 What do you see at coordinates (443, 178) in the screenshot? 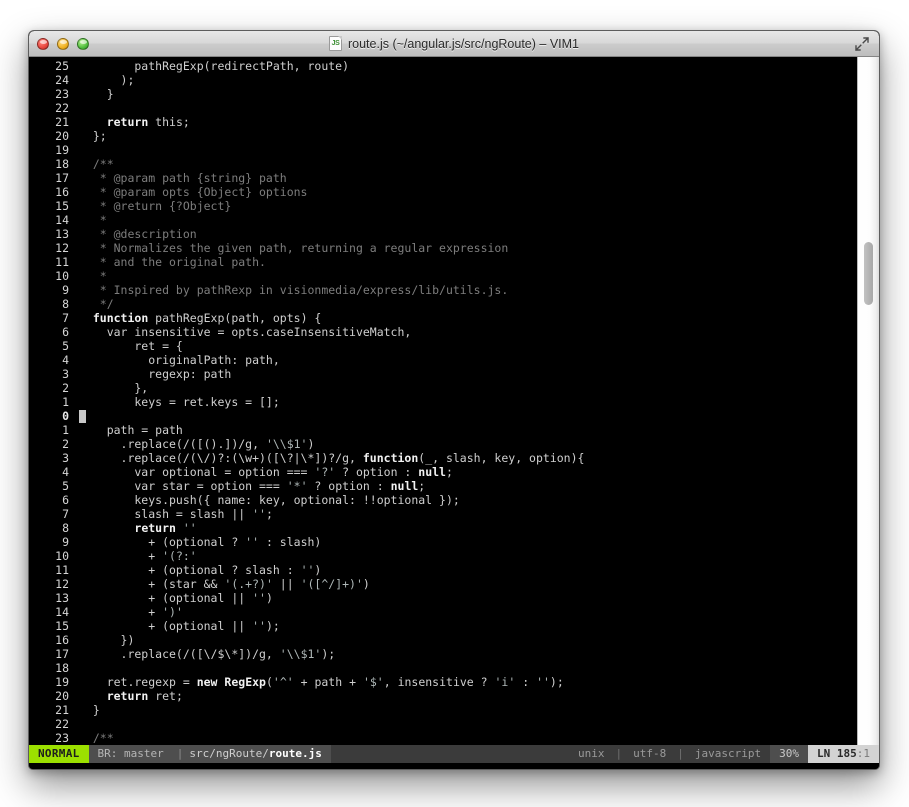
I see `code-line: 17 * @param path {string} path` at bounding box center [443, 178].